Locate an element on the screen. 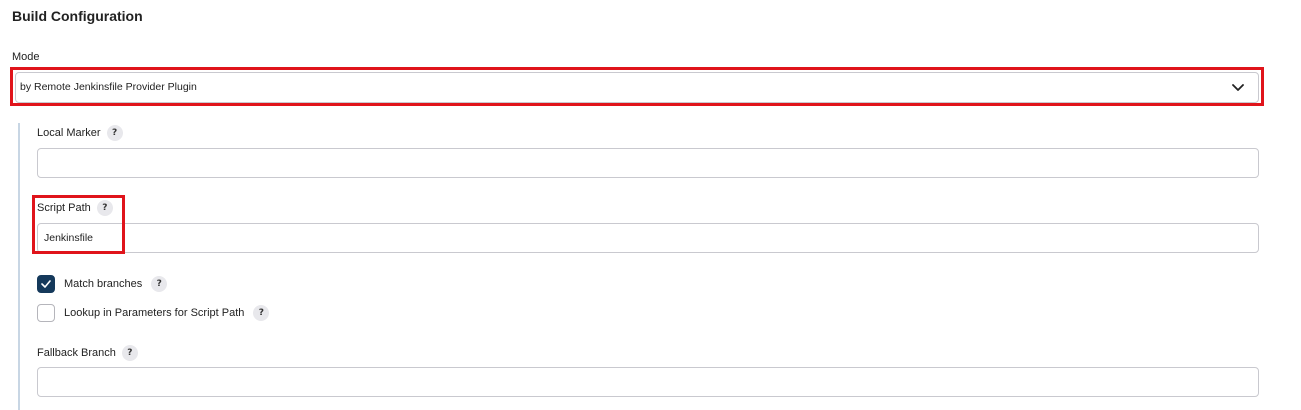  lookup-params-checkbox is located at coordinates (46, 313).